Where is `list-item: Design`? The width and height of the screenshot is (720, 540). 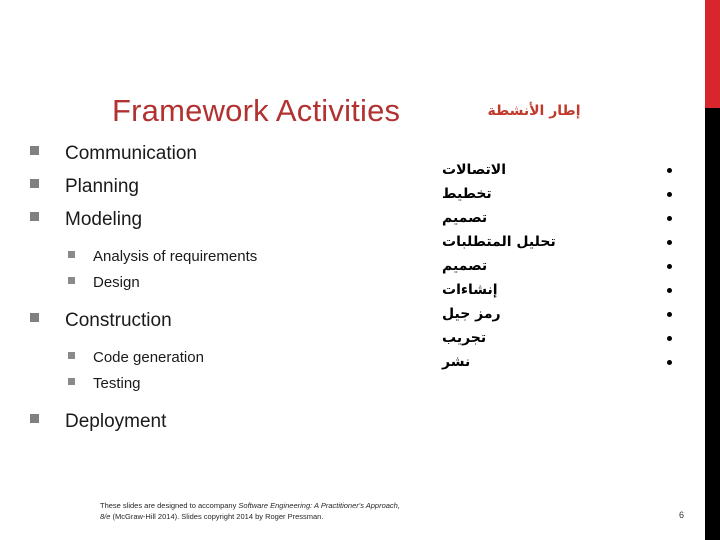
list-item: Design is located at coordinates (214, 286).